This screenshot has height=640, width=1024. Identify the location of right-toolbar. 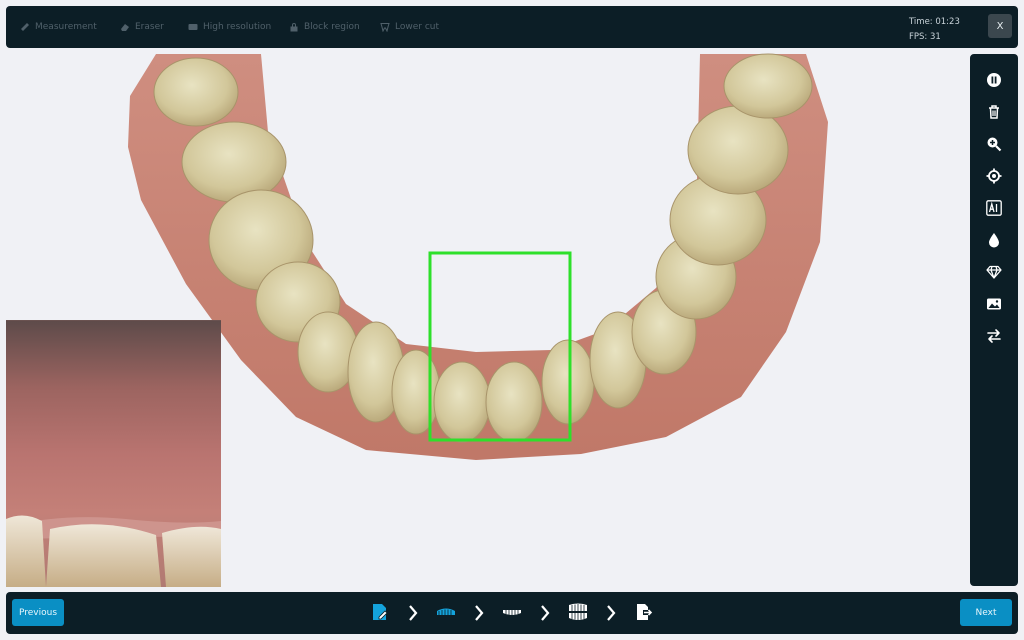
(994, 320).